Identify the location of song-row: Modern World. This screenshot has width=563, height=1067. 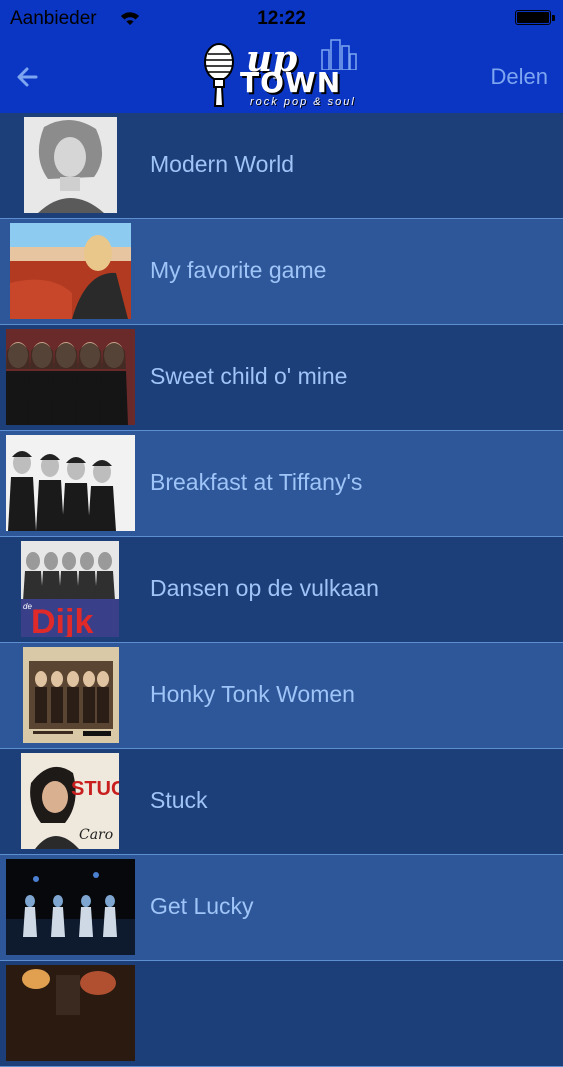
(281, 166).